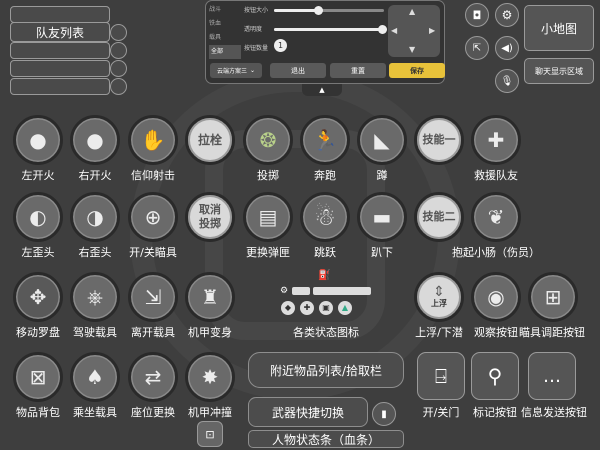 The width and height of the screenshot is (600, 450). I want to click on swim-icon: ⇕, so click(439, 292).